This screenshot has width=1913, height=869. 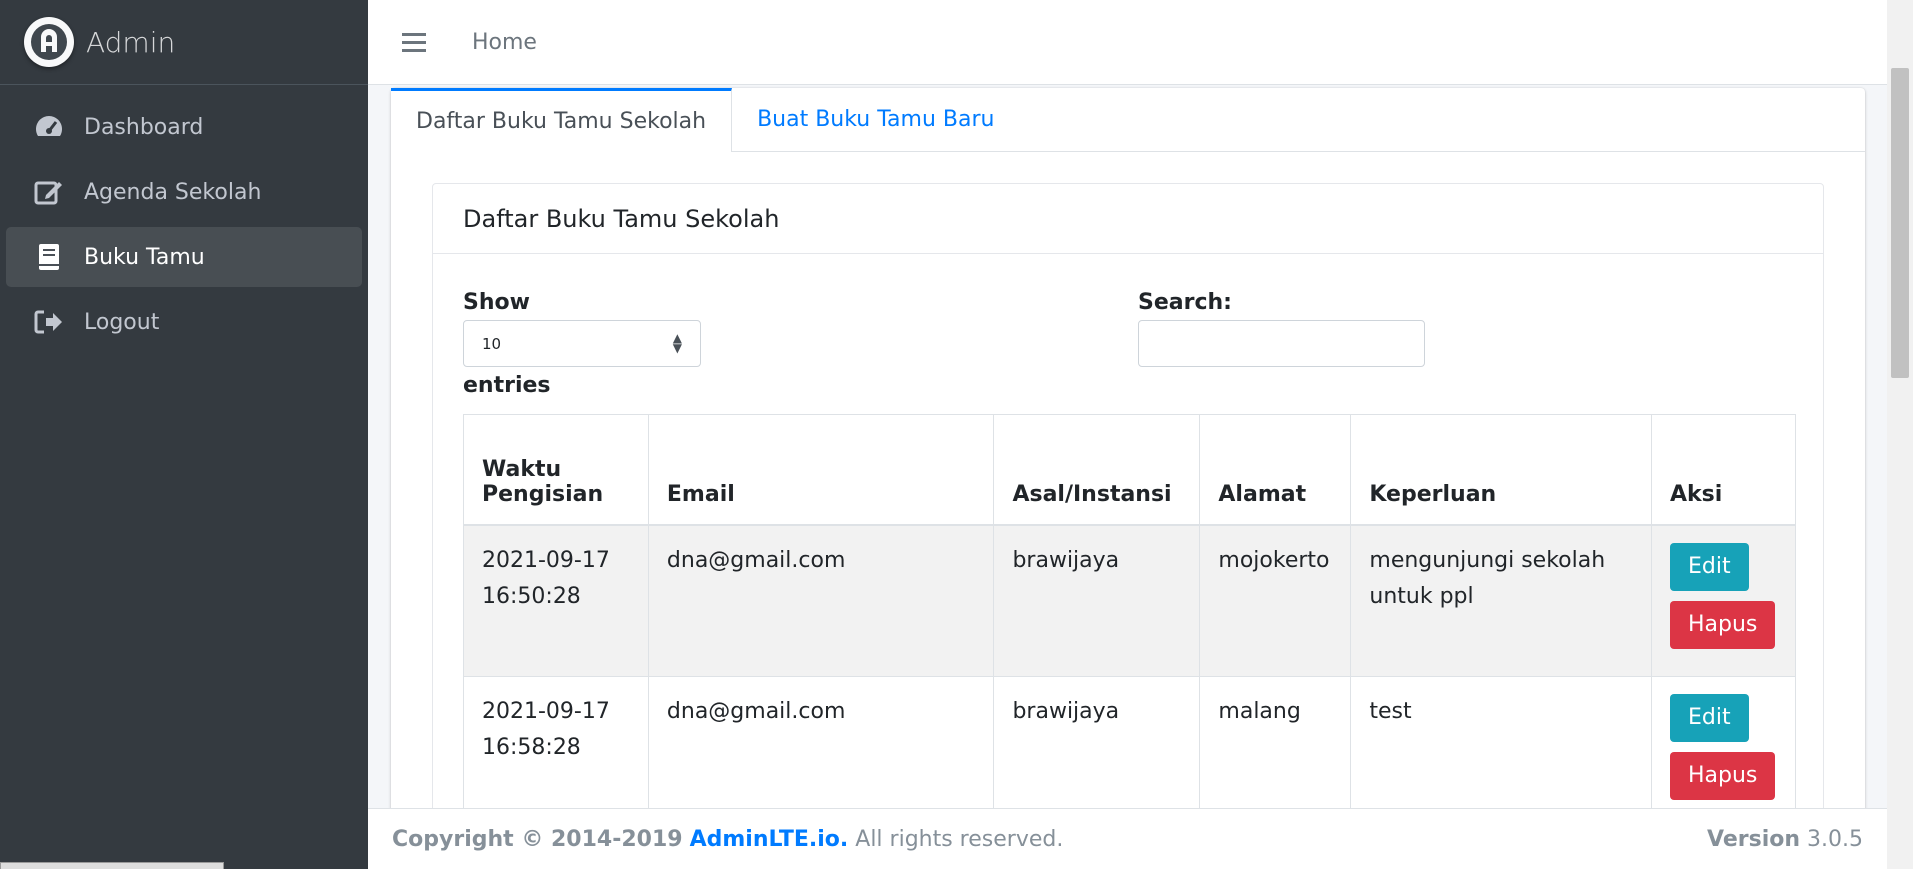 I want to click on search-label: Search:, so click(x=1185, y=302).